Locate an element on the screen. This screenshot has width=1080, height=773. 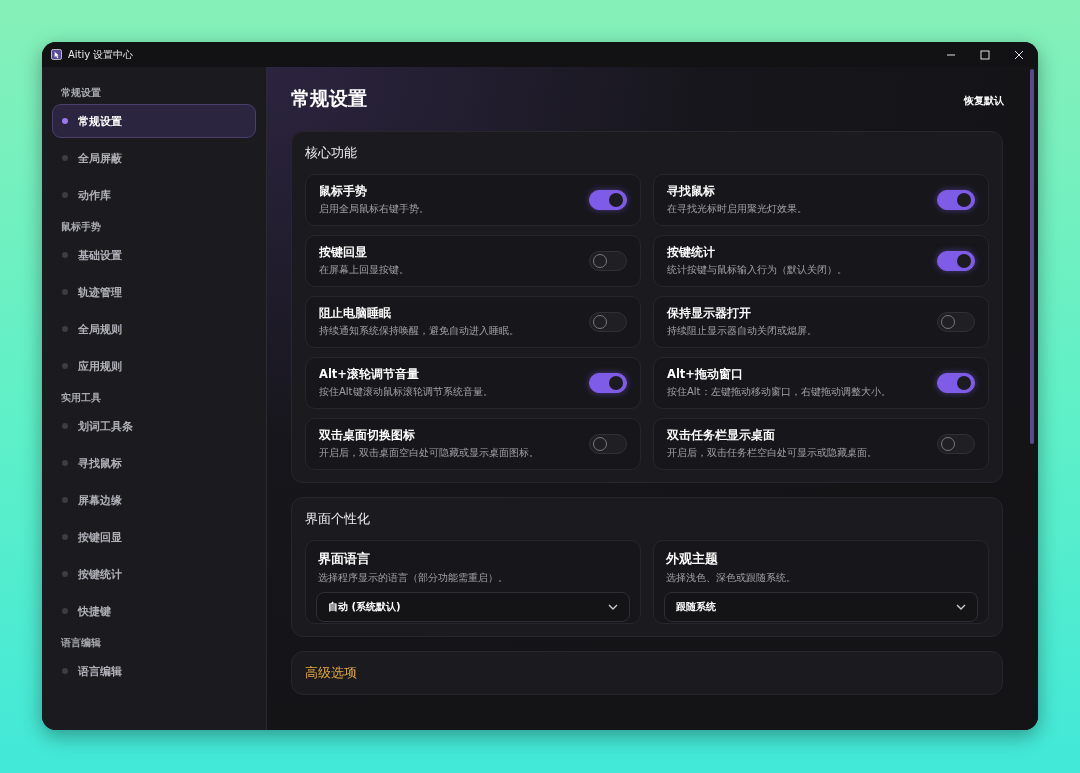
setting-title: 按键回显 is located at coordinates (343, 252).